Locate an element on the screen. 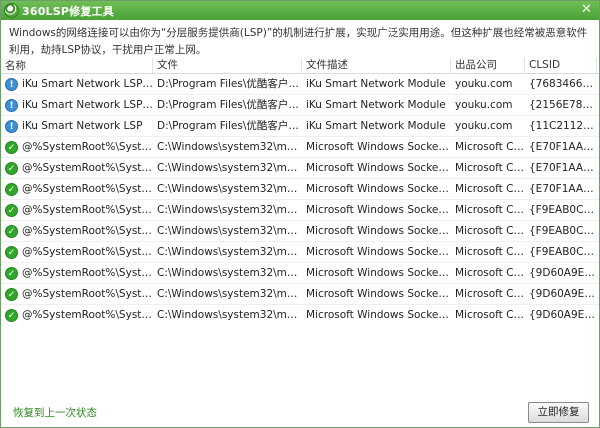 This screenshot has height=428, width=600. footer-bar: 恢复到上一次状态 立即修复 is located at coordinates (300, 410).